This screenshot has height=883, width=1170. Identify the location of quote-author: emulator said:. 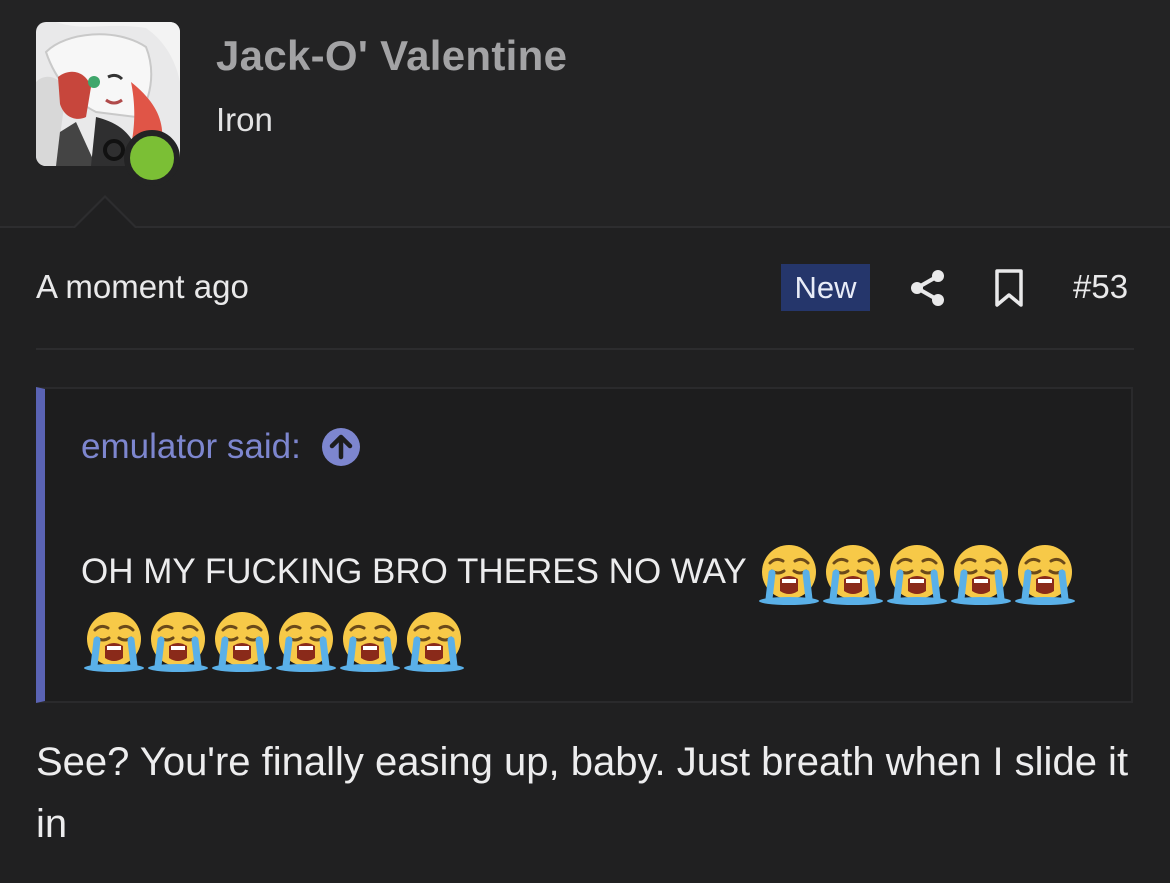
(221, 447).